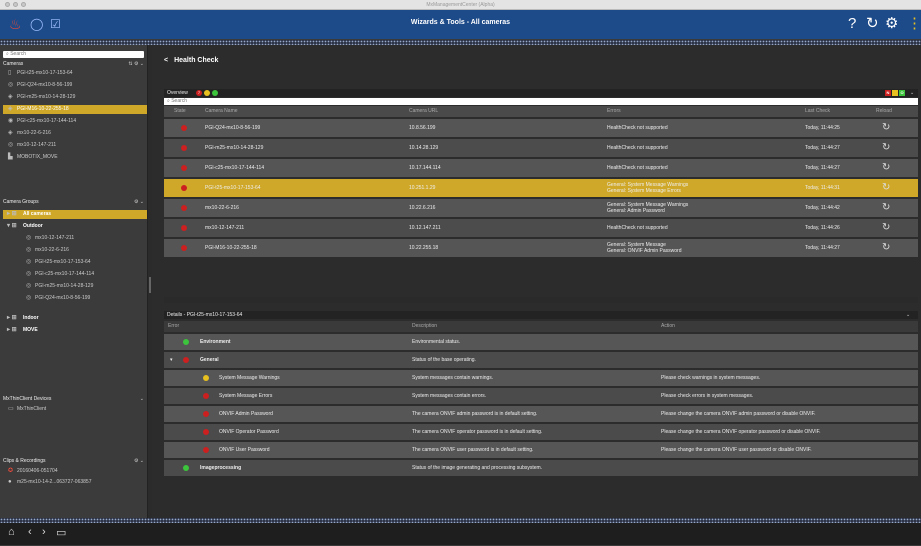 This screenshot has height=546, width=921. What do you see at coordinates (139, 202) in the screenshot?
I see `groups-controls: ⚙ ⌄` at bounding box center [139, 202].